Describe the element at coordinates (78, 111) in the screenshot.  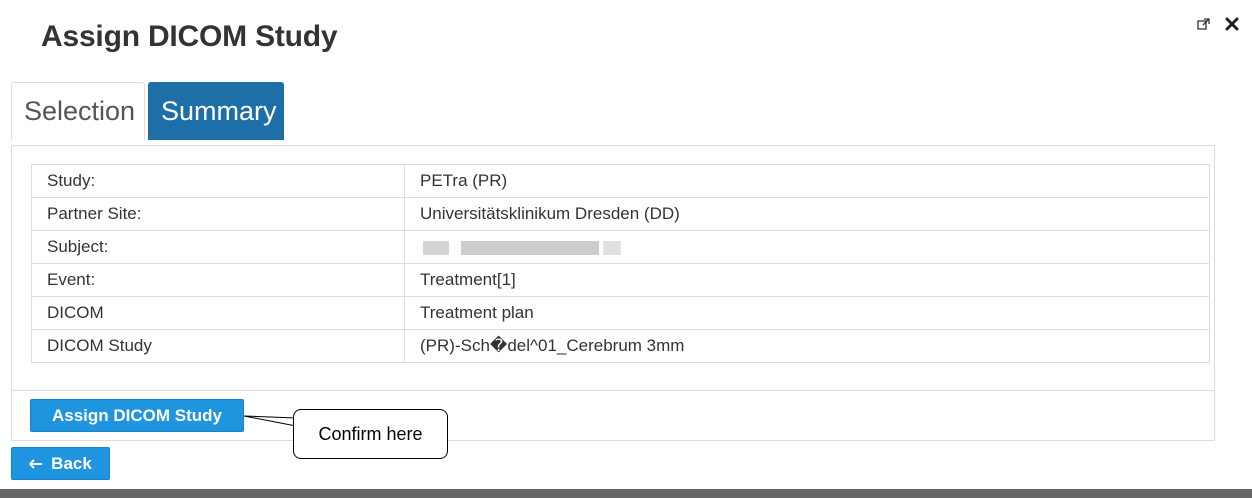
I see `tab-selection: Selection` at that location.